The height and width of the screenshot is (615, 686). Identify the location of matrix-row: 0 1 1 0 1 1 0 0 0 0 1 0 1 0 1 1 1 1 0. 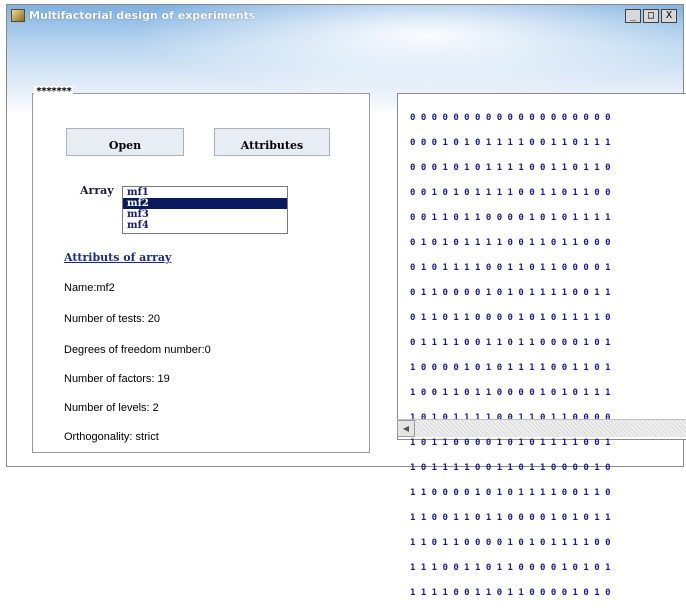
(510, 317).